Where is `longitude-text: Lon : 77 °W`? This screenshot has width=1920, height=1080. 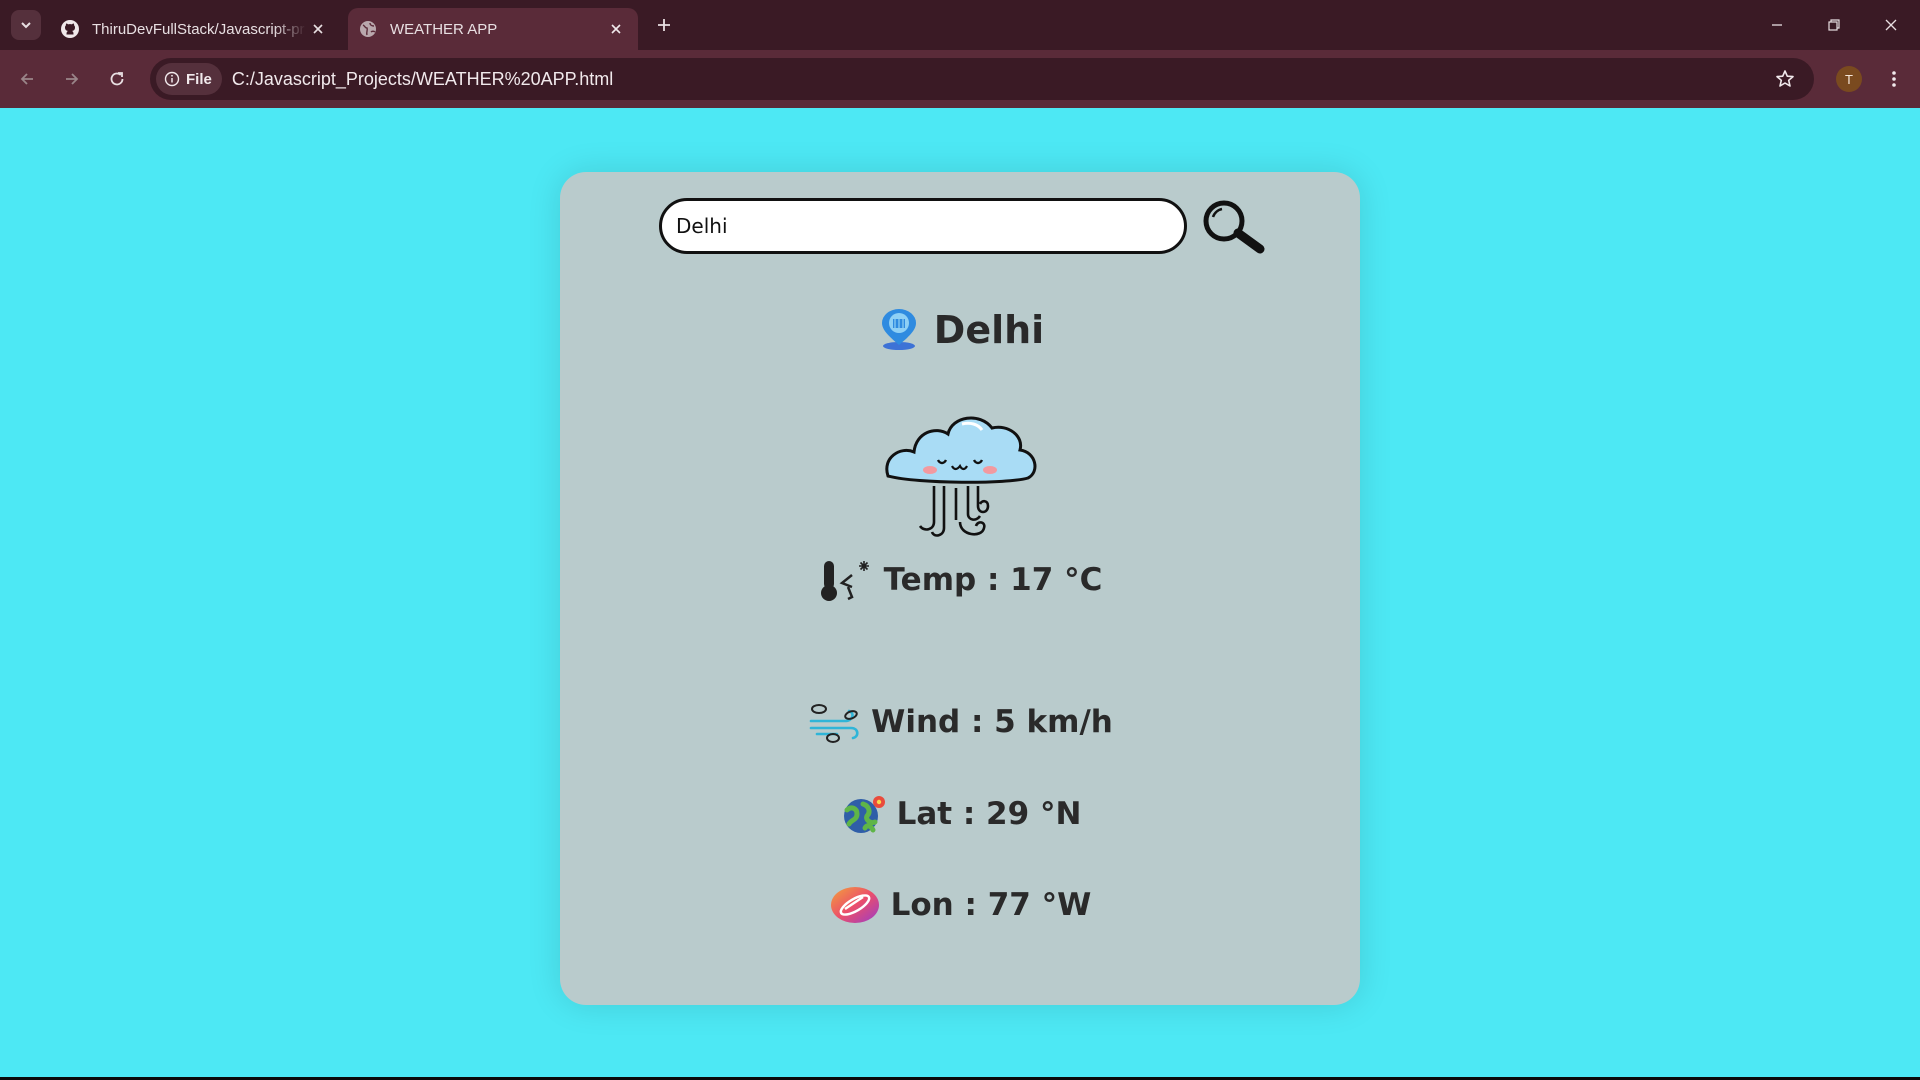
longitude-text: Lon : 77 °W is located at coordinates (991, 905).